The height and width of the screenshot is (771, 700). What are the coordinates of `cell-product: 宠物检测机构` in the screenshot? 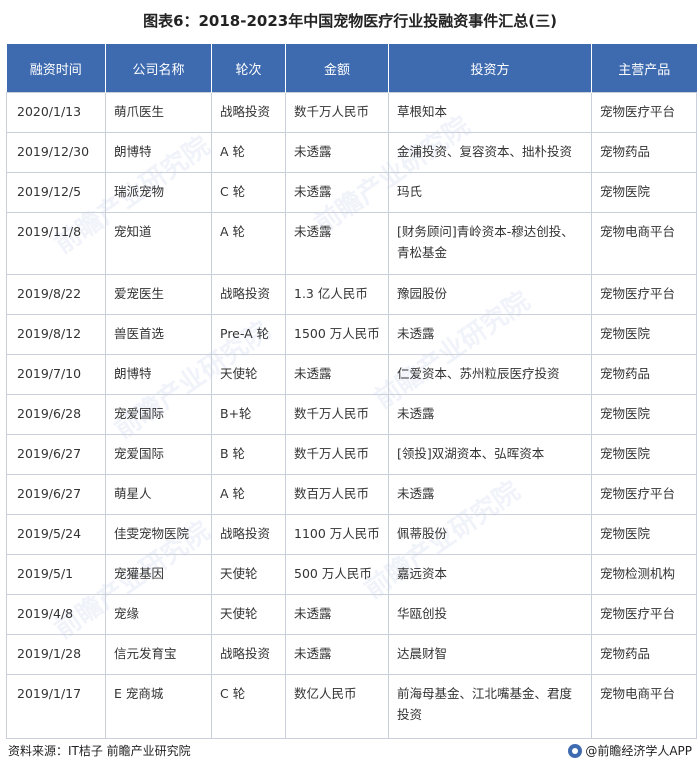 It's located at (644, 574).